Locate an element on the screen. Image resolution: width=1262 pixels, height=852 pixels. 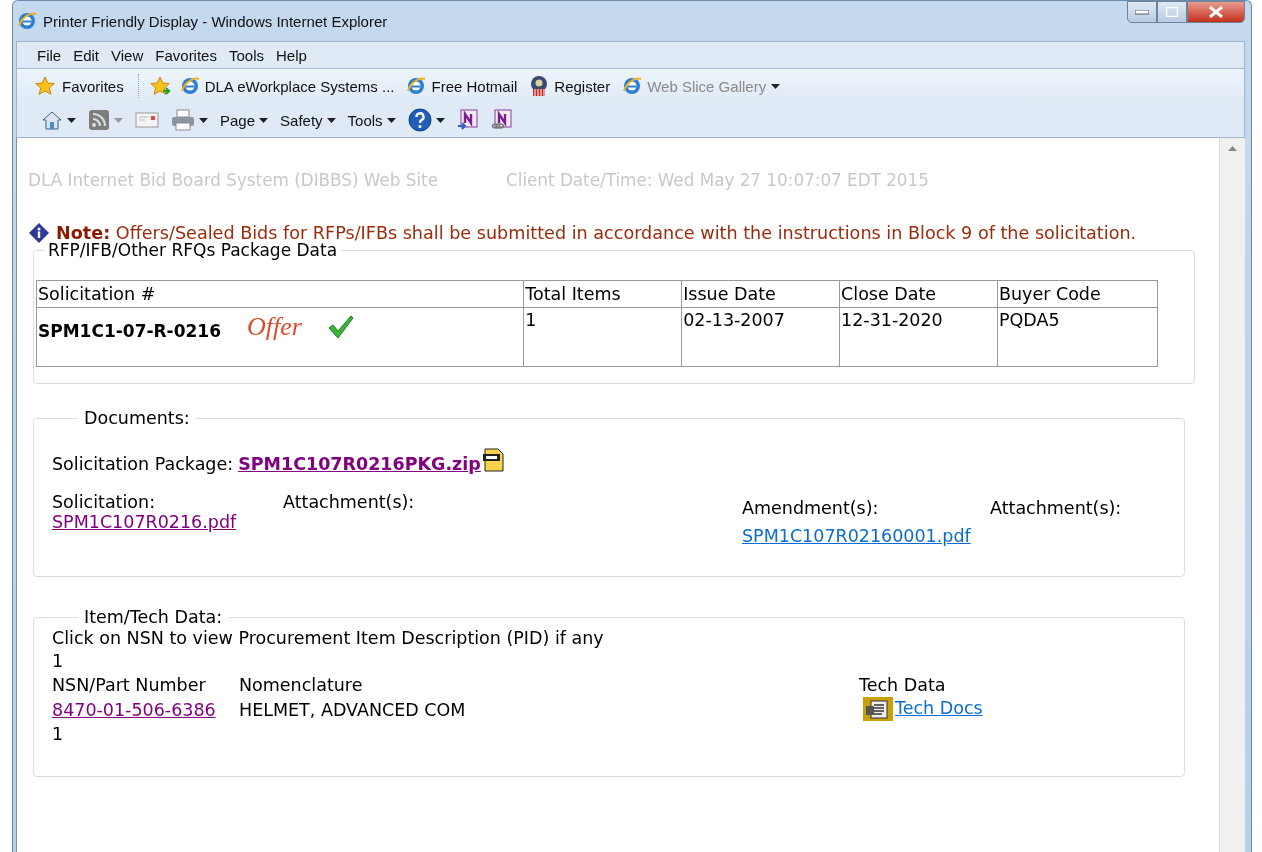
menu-item: Tools is located at coordinates (246, 55).